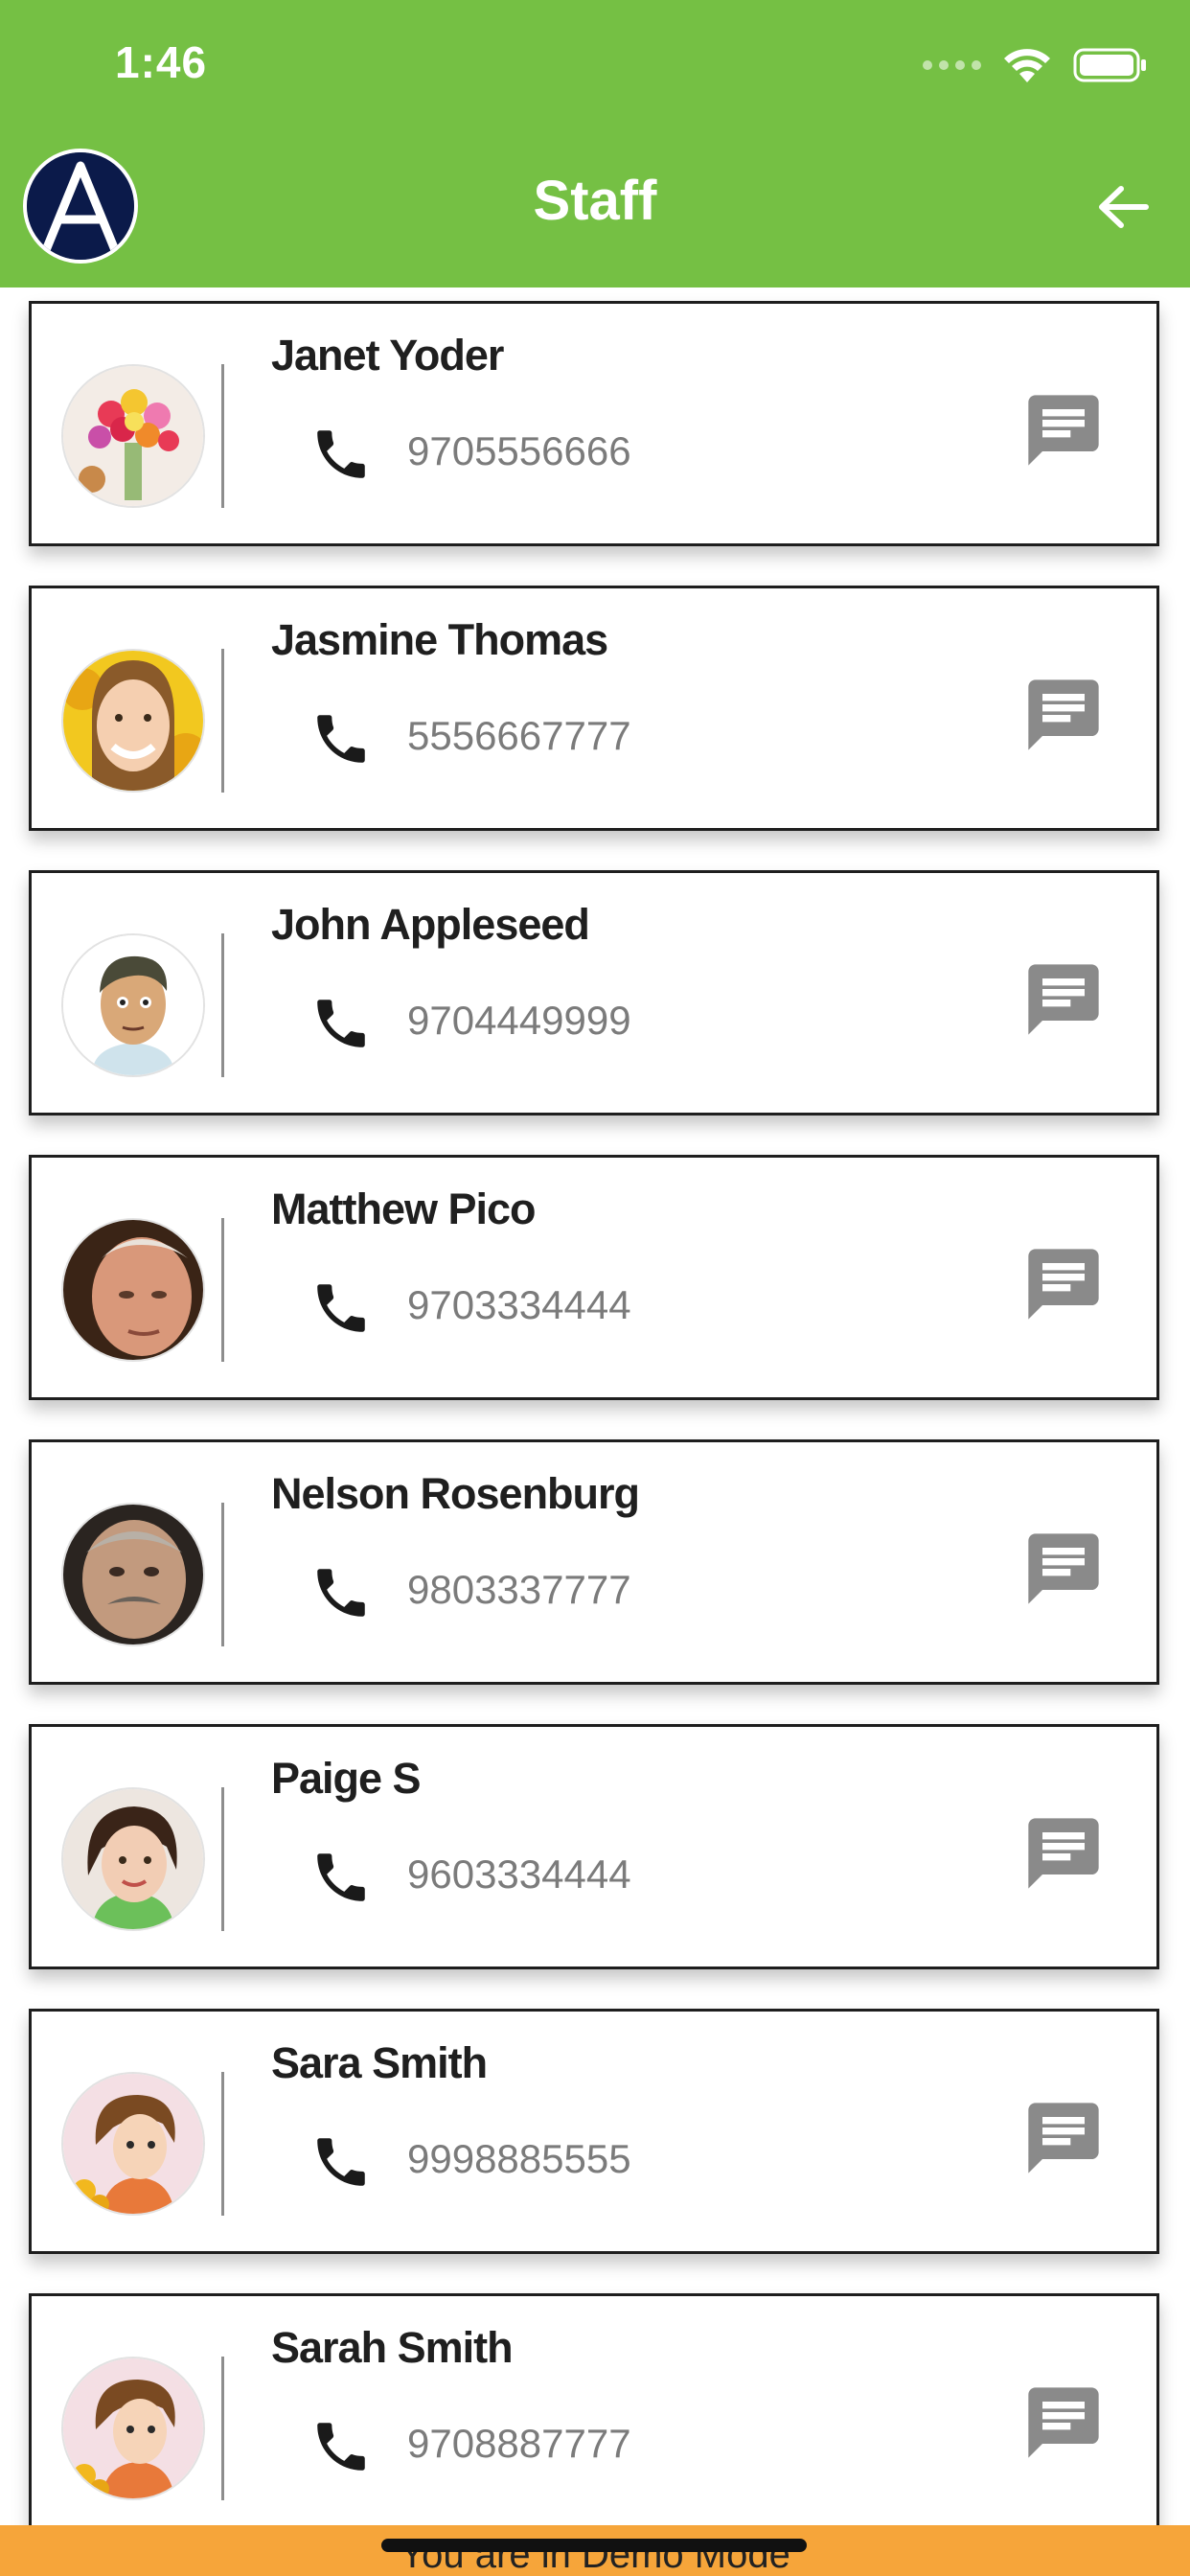  What do you see at coordinates (519, 1021) in the screenshot?
I see `staff-phone: 9704449999` at bounding box center [519, 1021].